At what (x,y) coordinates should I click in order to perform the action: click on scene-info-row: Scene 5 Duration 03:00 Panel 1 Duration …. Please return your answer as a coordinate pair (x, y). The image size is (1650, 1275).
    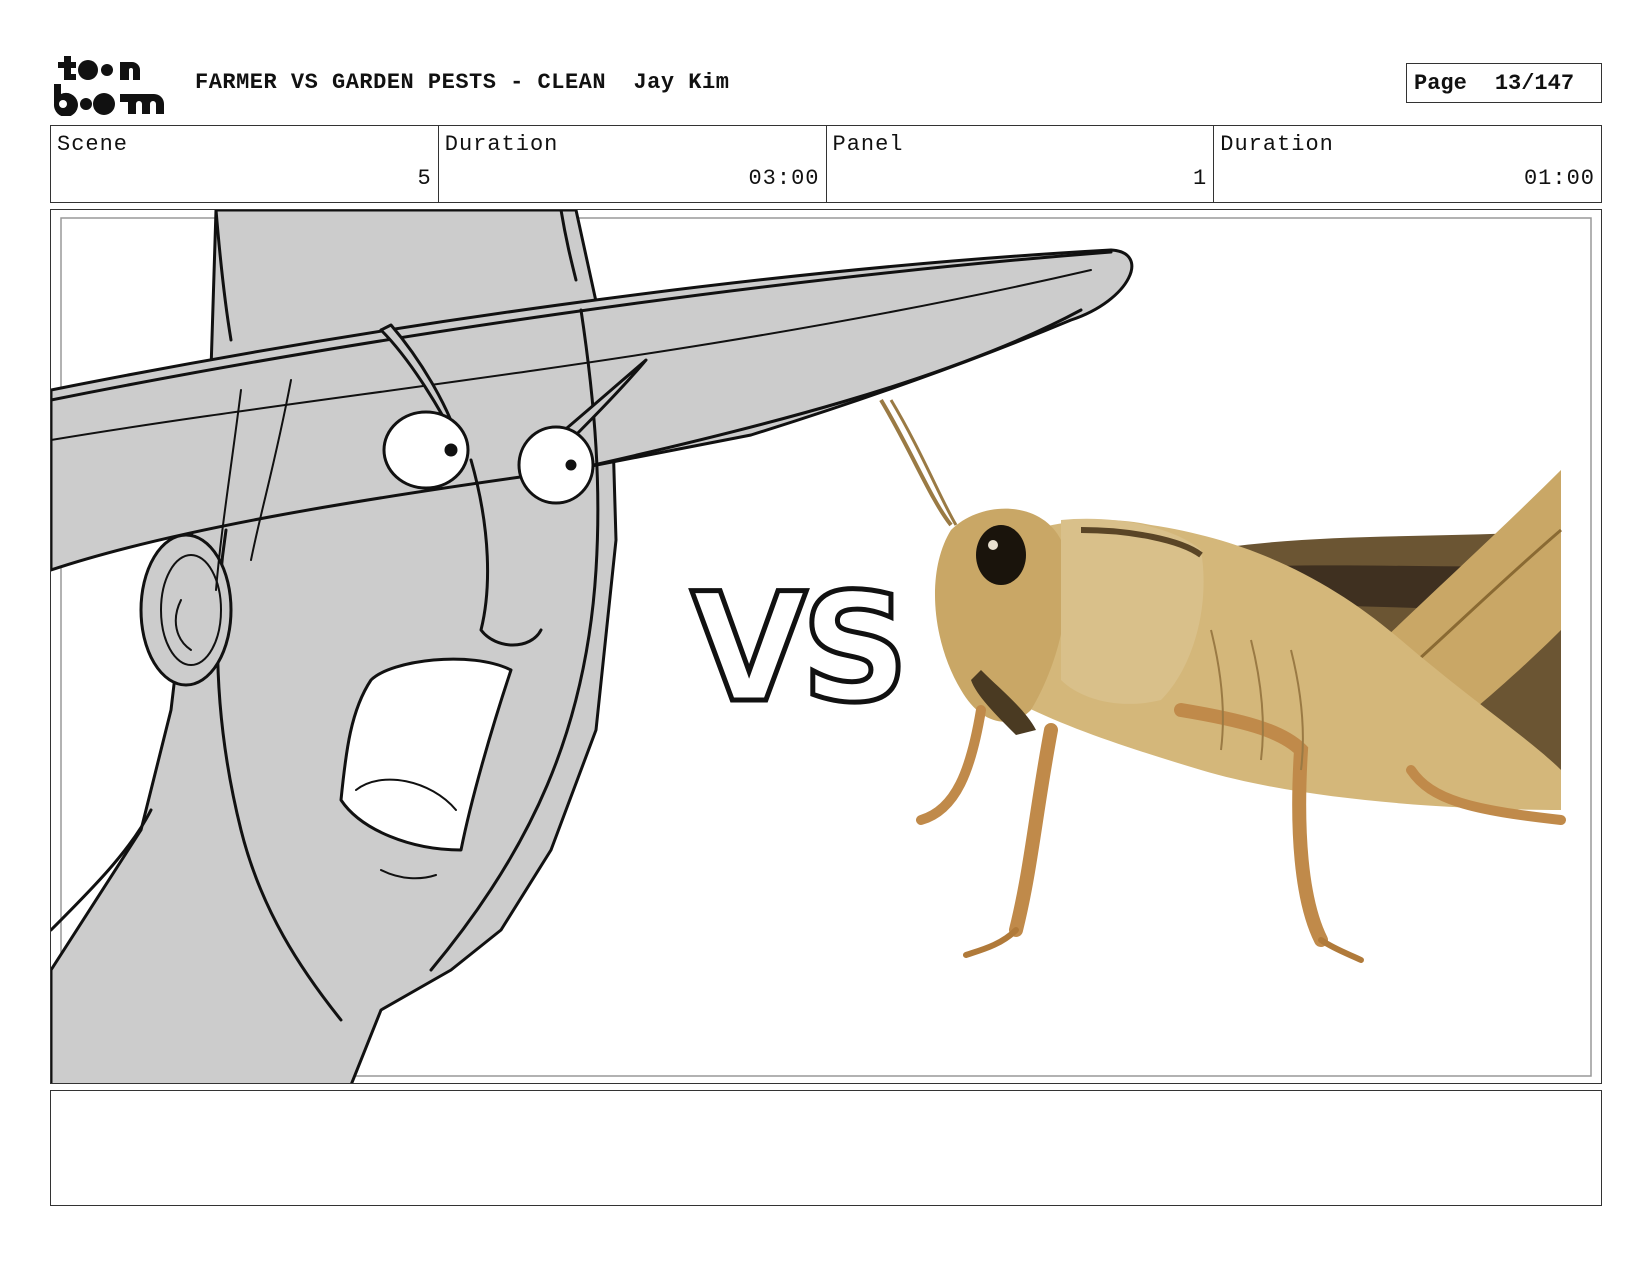
    Looking at the image, I should click on (826, 164).